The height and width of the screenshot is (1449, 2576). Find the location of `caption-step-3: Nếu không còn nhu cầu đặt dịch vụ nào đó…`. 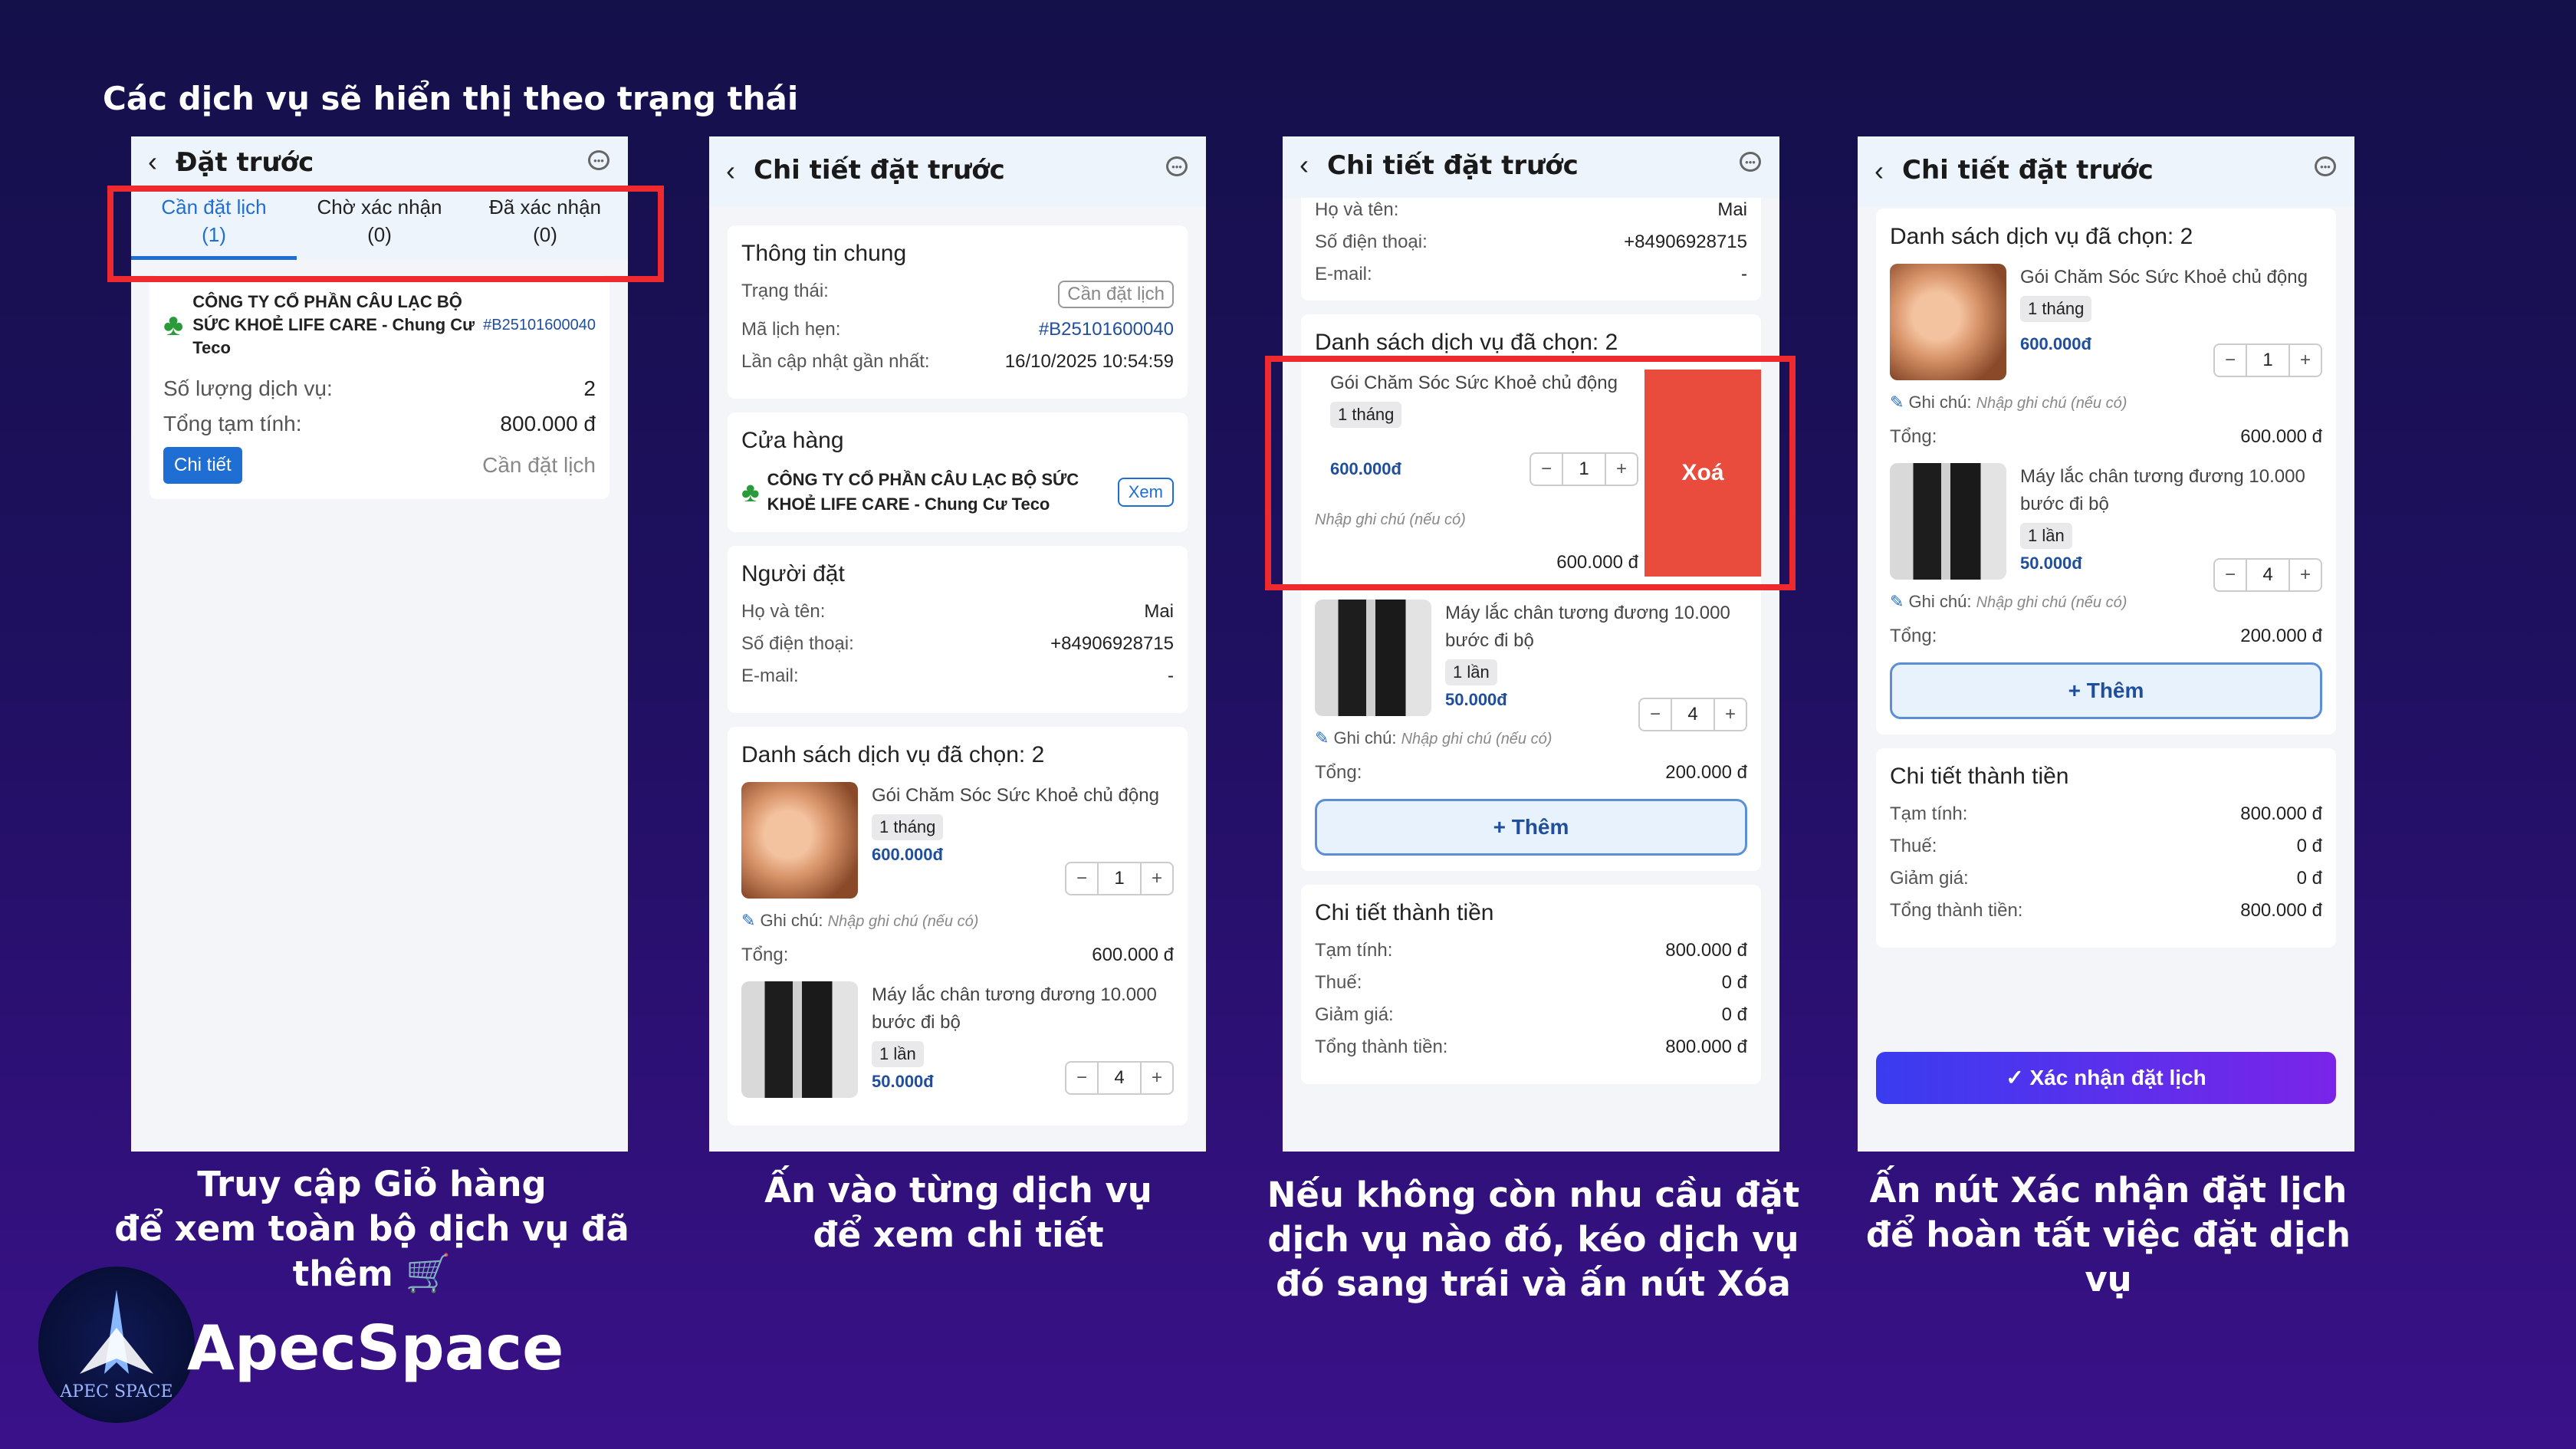

caption-step-3: Nếu không còn nhu cầu đặt dịch vụ nào đó… is located at coordinates (1533, 1240).